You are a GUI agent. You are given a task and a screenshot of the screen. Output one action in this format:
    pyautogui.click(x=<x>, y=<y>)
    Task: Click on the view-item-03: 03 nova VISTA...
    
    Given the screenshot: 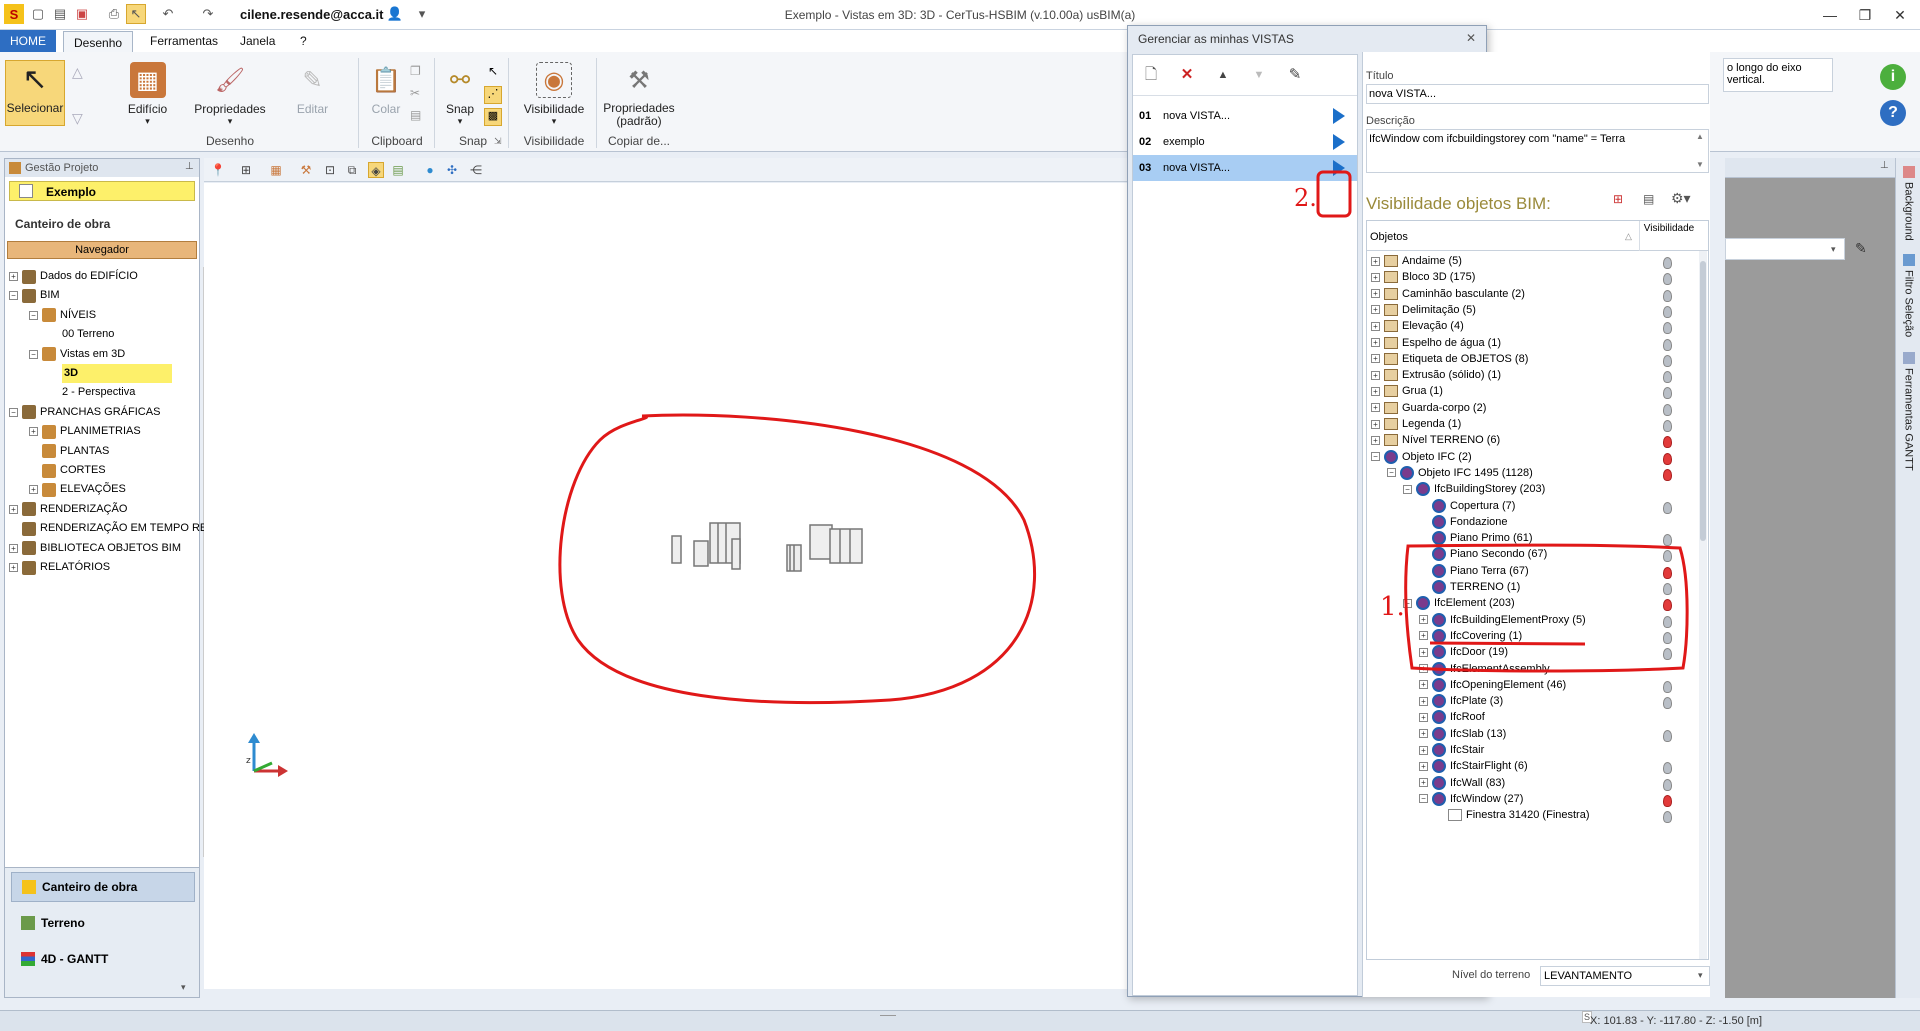 What is the action you would take?
    pyautogui.click(x=1245, y=168)
    